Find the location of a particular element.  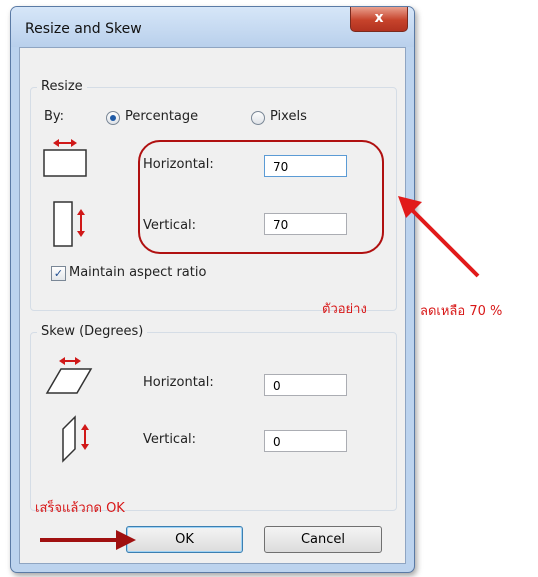

annotation-reduce: ลดเหลือ 70 % is located at coordinates (461, 311).